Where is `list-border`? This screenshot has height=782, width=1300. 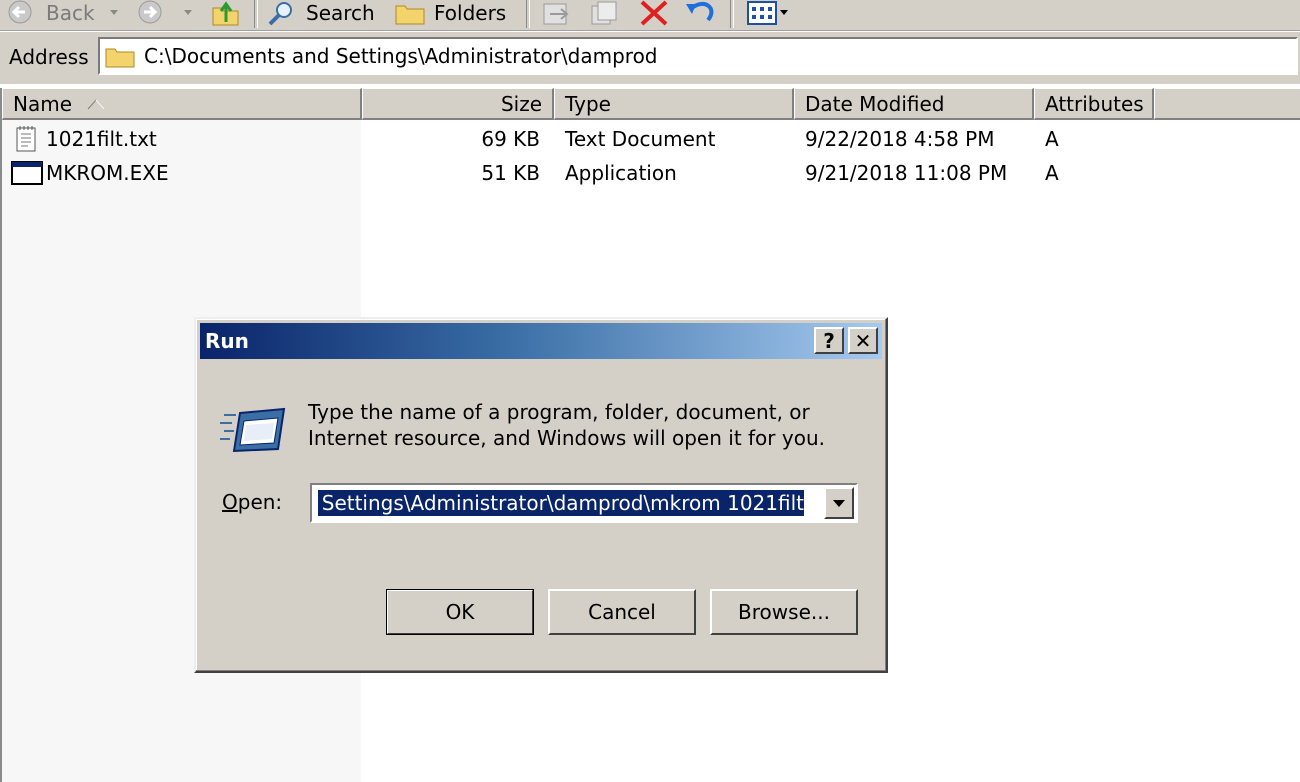
list-border is located at coordinates (1, 435).